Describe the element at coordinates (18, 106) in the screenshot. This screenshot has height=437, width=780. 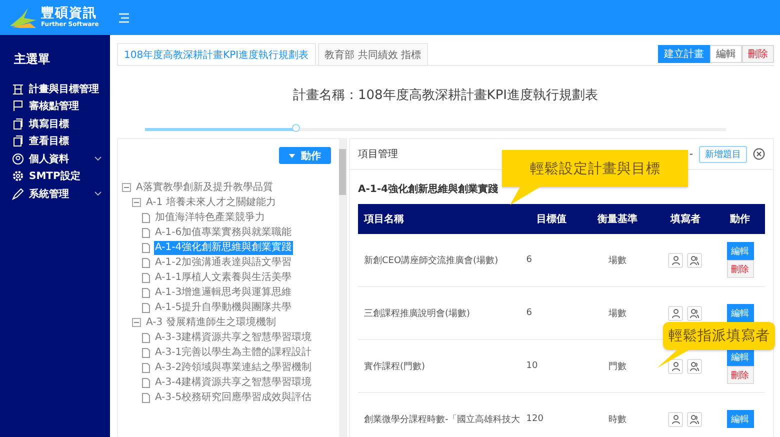
I see `flag-icon` at that location.